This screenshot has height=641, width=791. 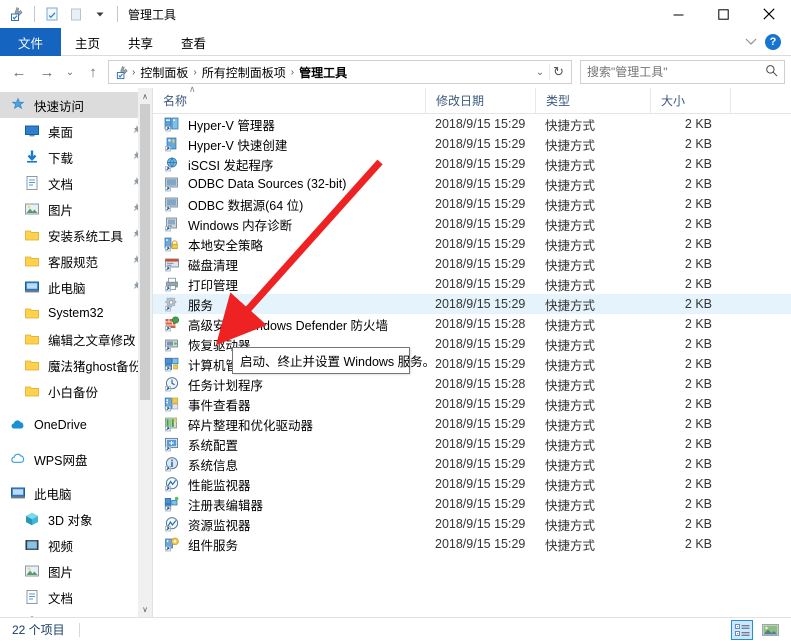 What do you see at coordinates (87, 42) in the screenshot?
I see `tab-home: 主页` at bounding box center [87, 42].